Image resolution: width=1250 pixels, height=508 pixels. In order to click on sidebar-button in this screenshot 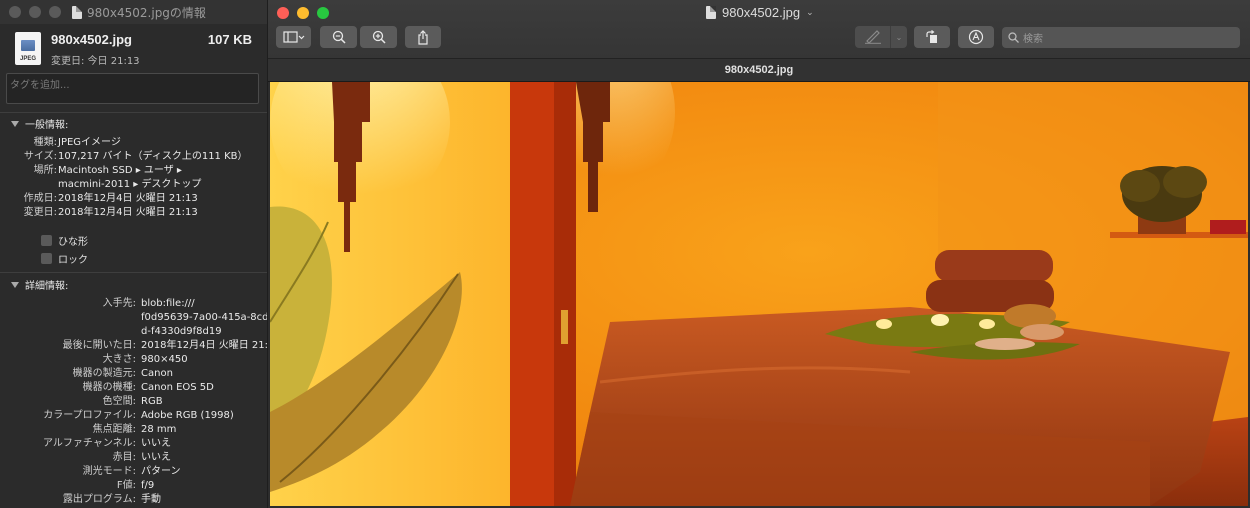, I will do `click(293, 37)`.